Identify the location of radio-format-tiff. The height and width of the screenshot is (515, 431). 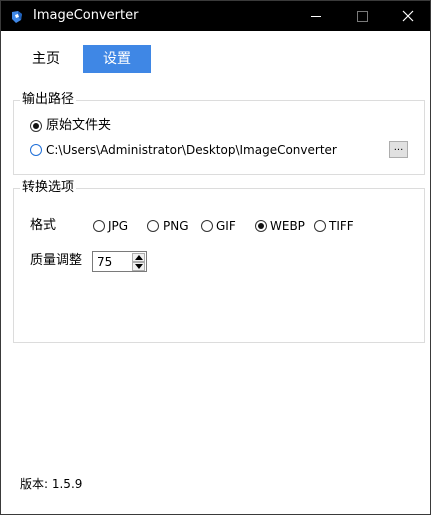
(320, 226).